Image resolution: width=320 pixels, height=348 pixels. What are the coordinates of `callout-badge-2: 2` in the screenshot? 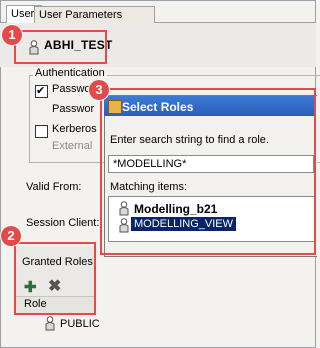 It's located at (11, 236).